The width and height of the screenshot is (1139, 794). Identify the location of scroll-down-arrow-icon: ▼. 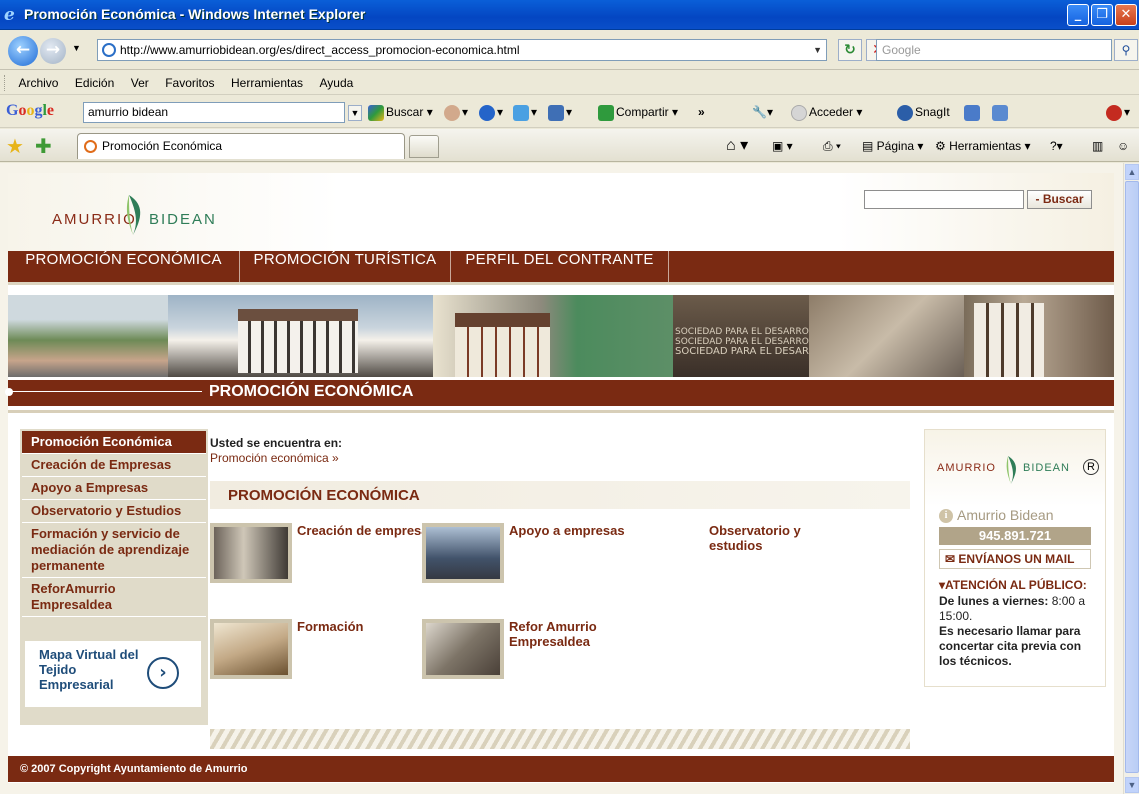
(1132, 785).